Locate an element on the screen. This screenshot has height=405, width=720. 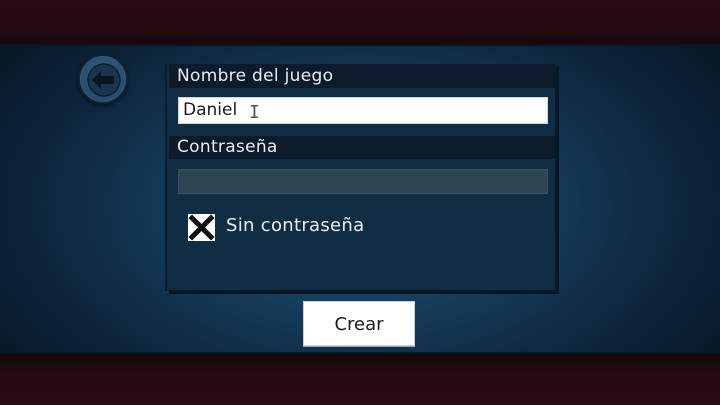
no-password-checkbox is located at coordinates (201, 227).